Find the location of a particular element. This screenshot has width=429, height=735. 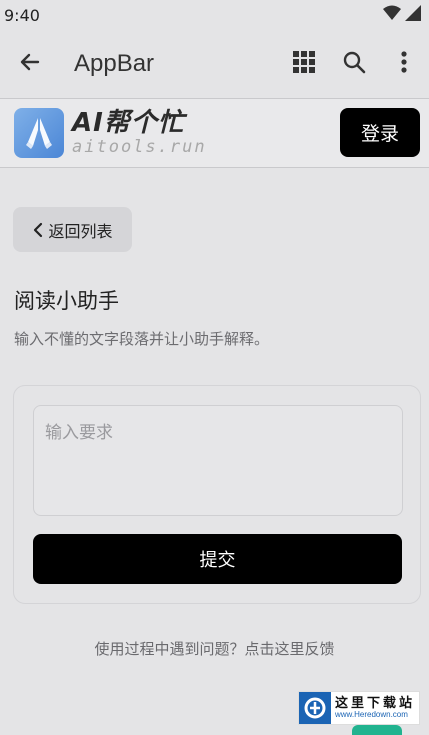

login-button: 登录 is located at coordinates (380, 132).